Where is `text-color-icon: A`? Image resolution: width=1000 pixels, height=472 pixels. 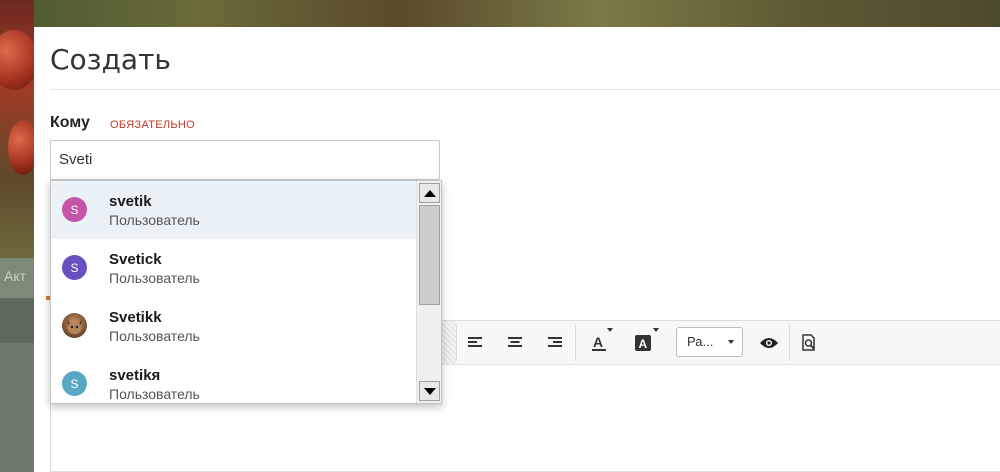
text-color-icon: A is located at coordinates (599, 343).